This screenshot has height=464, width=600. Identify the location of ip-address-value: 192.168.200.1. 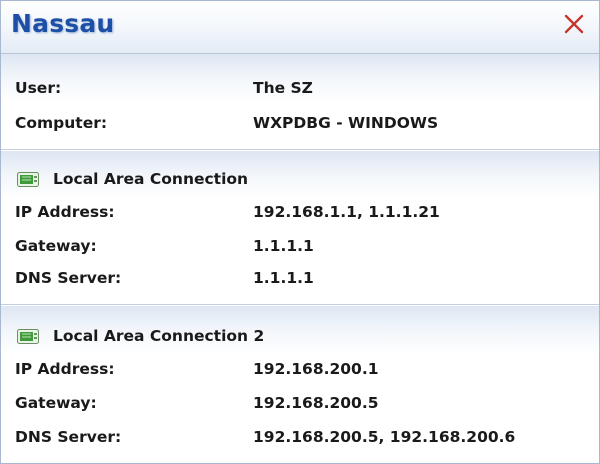
(316, 369).